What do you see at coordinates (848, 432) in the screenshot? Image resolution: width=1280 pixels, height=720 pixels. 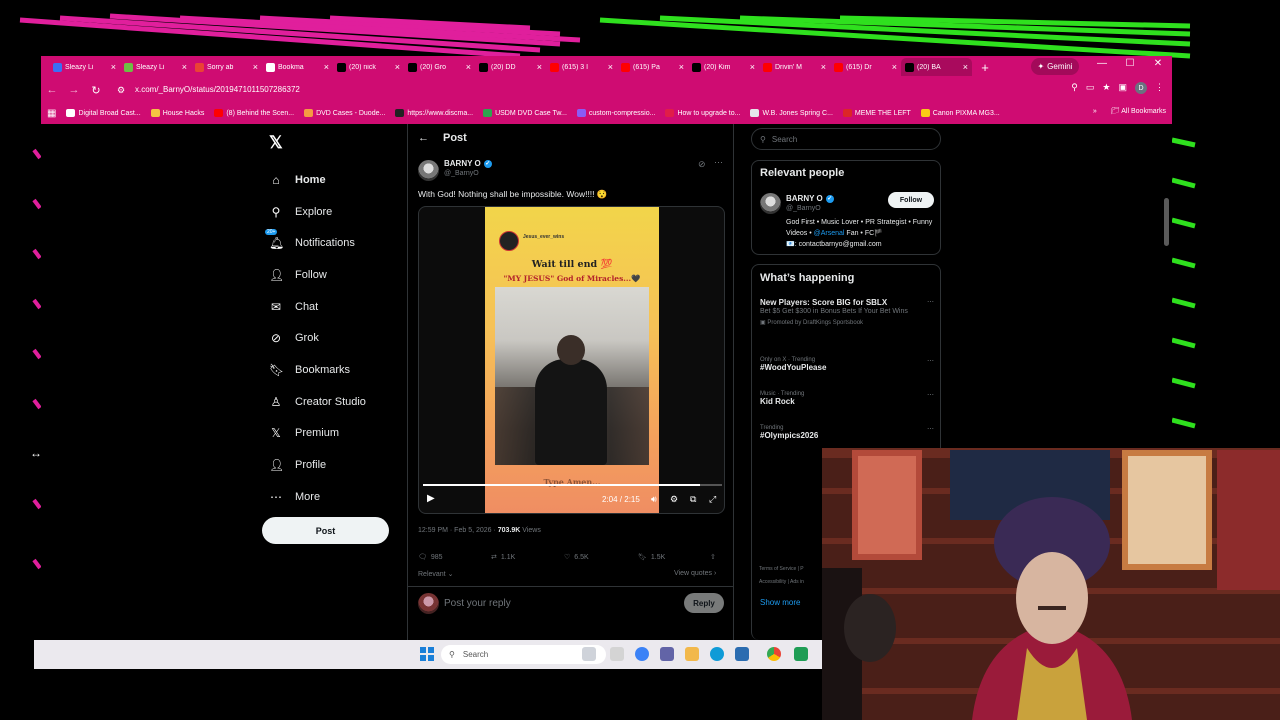 I see `trend-item: Trending #Olympics2026 ⋯` at bounding box center [848, 432].